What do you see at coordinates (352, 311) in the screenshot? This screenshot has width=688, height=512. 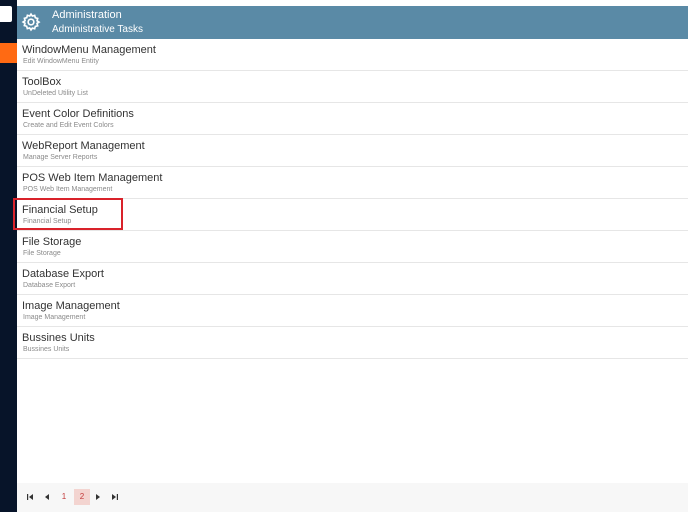 I see `list-item-image-management: Image Management Image Management` at bounding box center [352, 311].